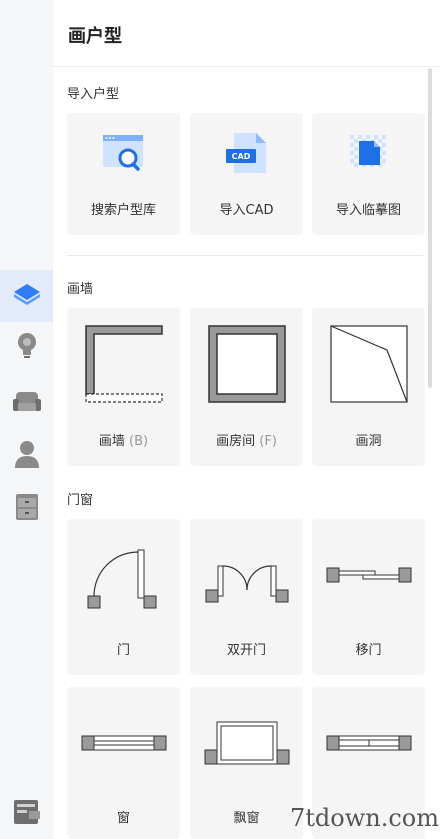  What do you see at coordinates (246, 210) in the screenshot?
I see `card-label: 导入CAD` at bounding box center [246, 210].